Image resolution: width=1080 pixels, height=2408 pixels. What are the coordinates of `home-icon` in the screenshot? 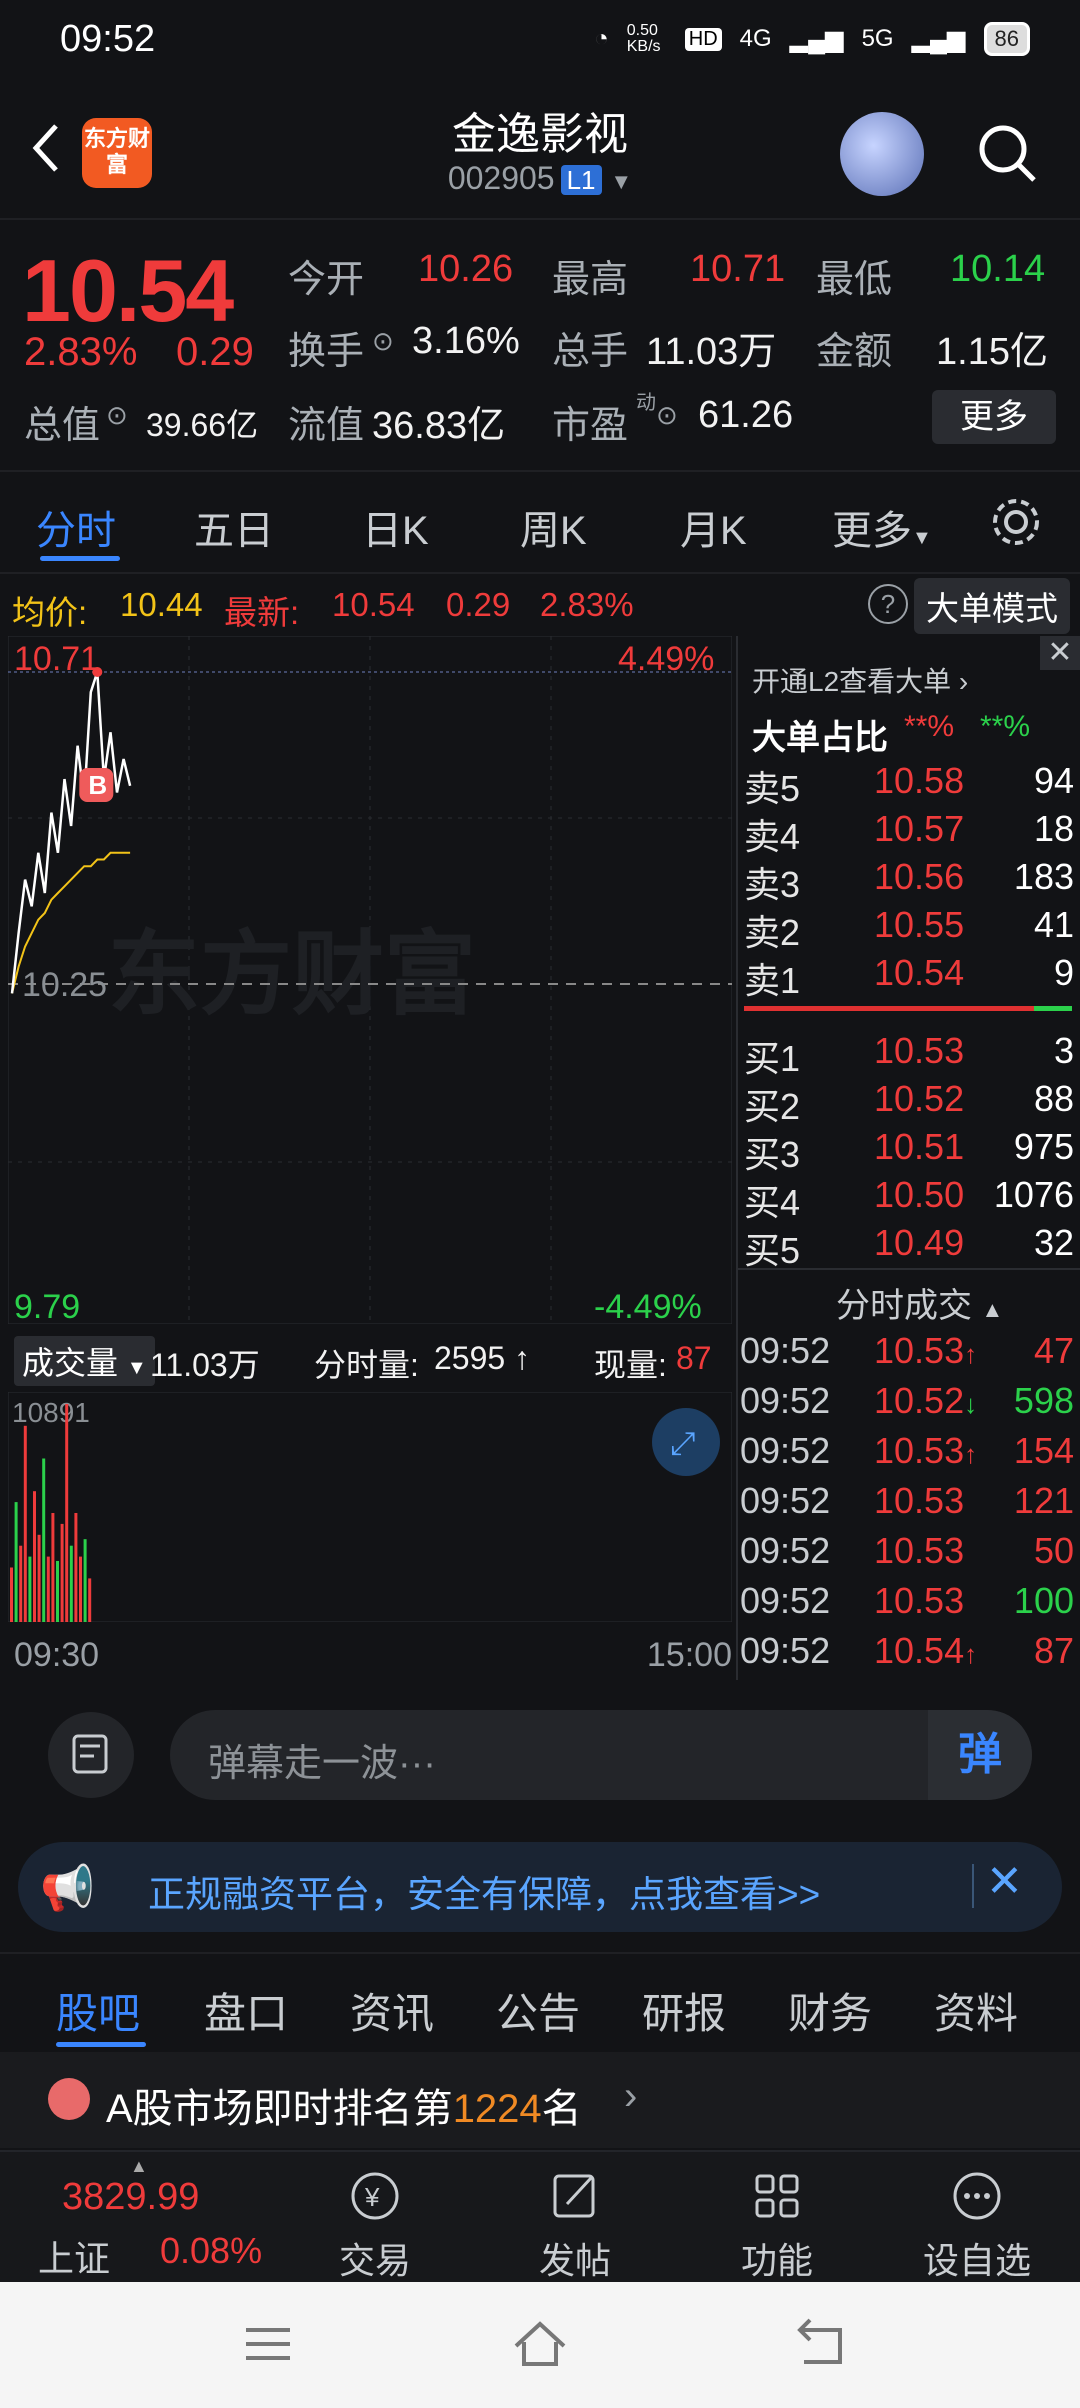 It's located at (540, 2344).